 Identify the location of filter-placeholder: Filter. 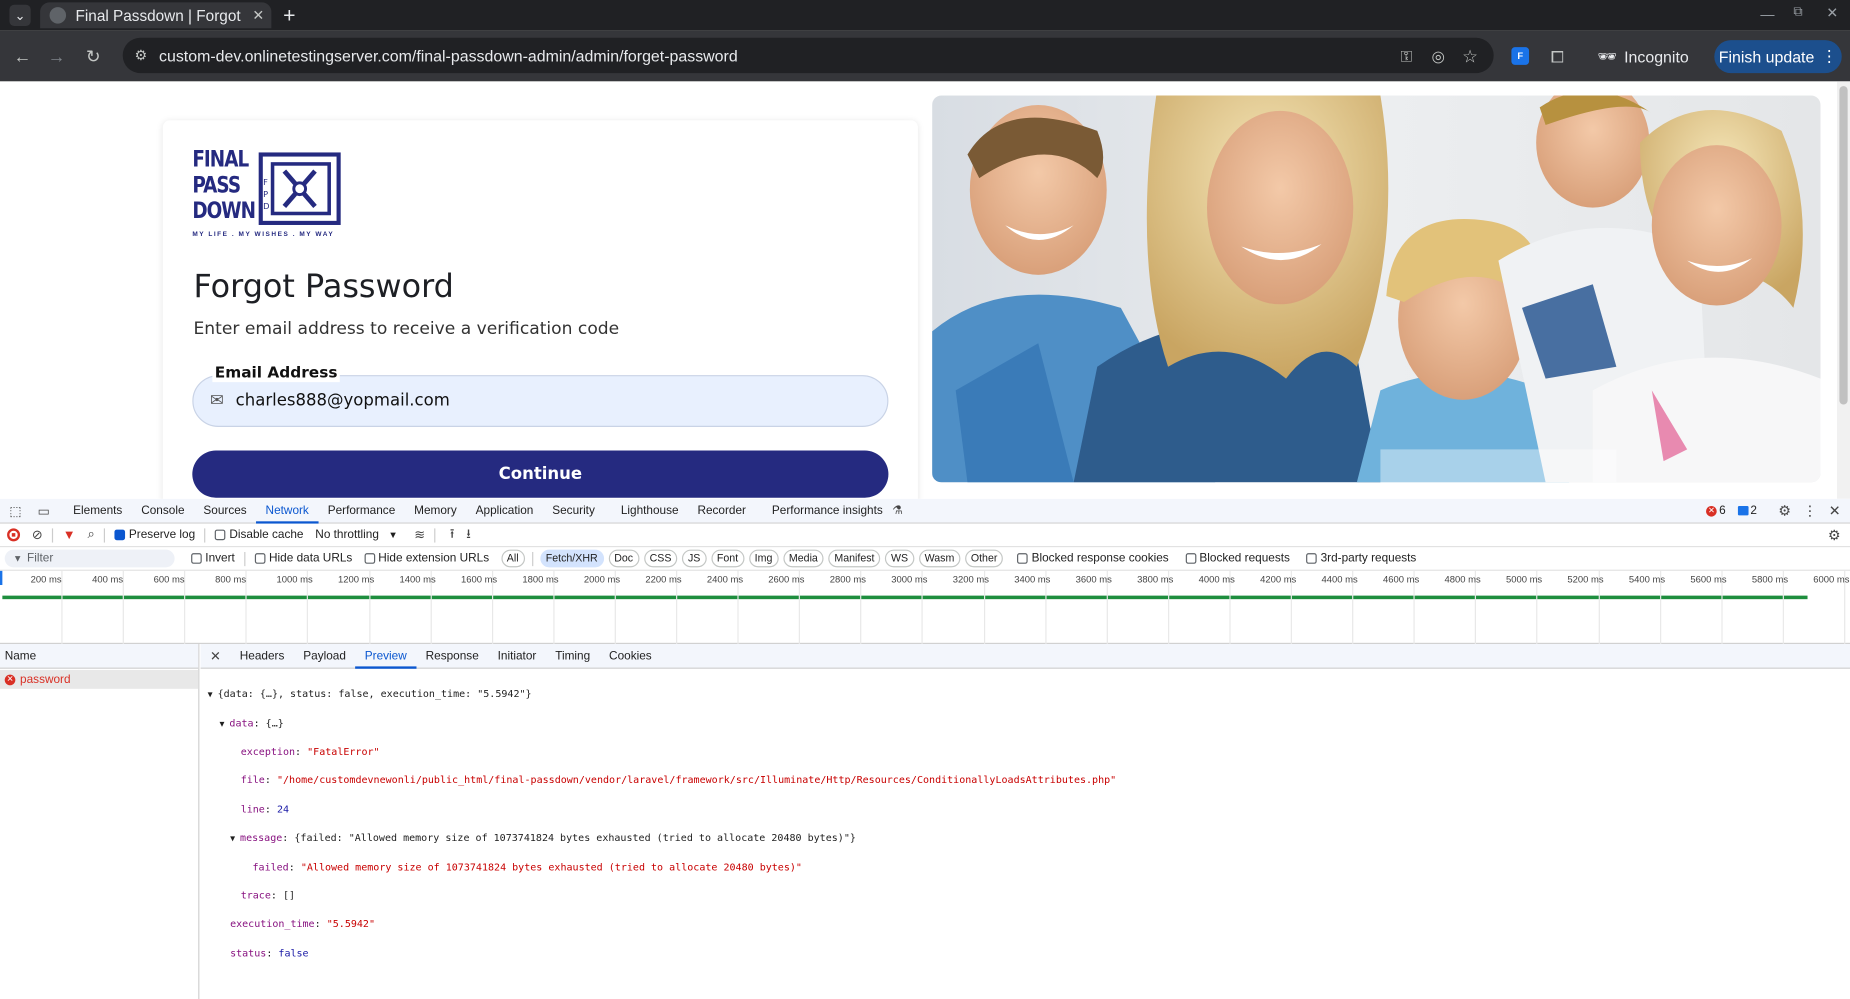
(40, 558).